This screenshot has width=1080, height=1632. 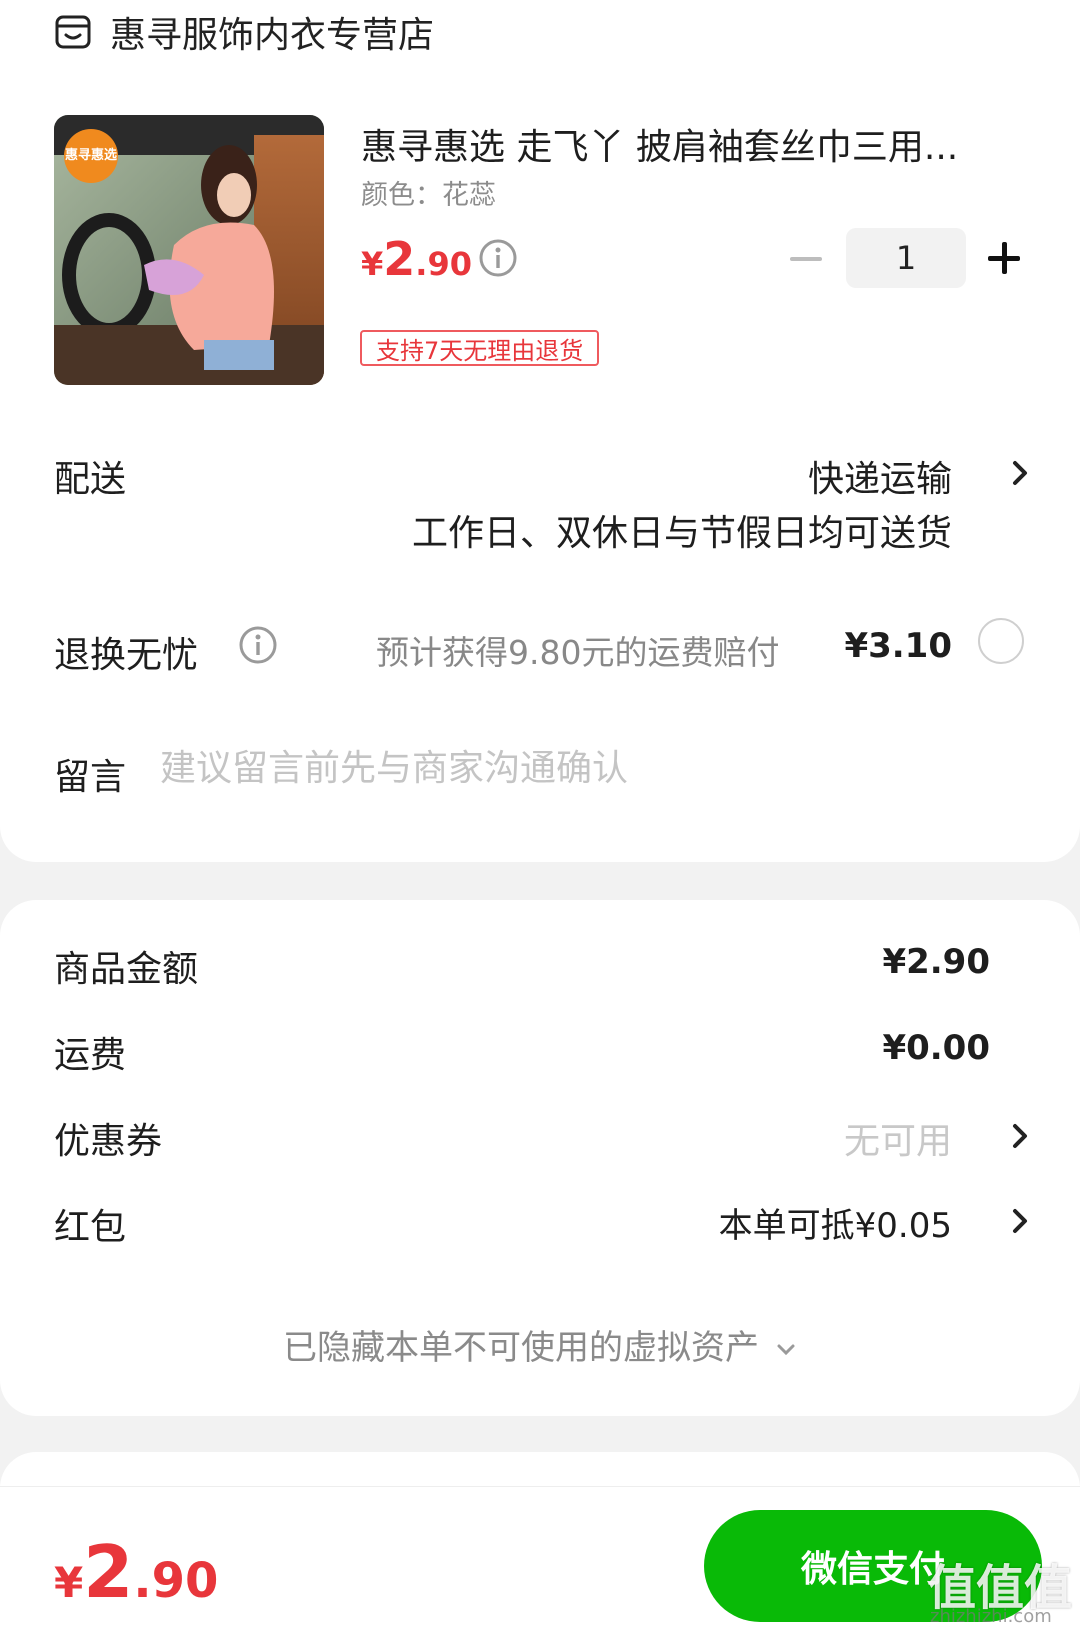 What do you see at coordinates (399, 259) in the screenshot?
I see `price-integer: 2` at bounding box center [399, 259].